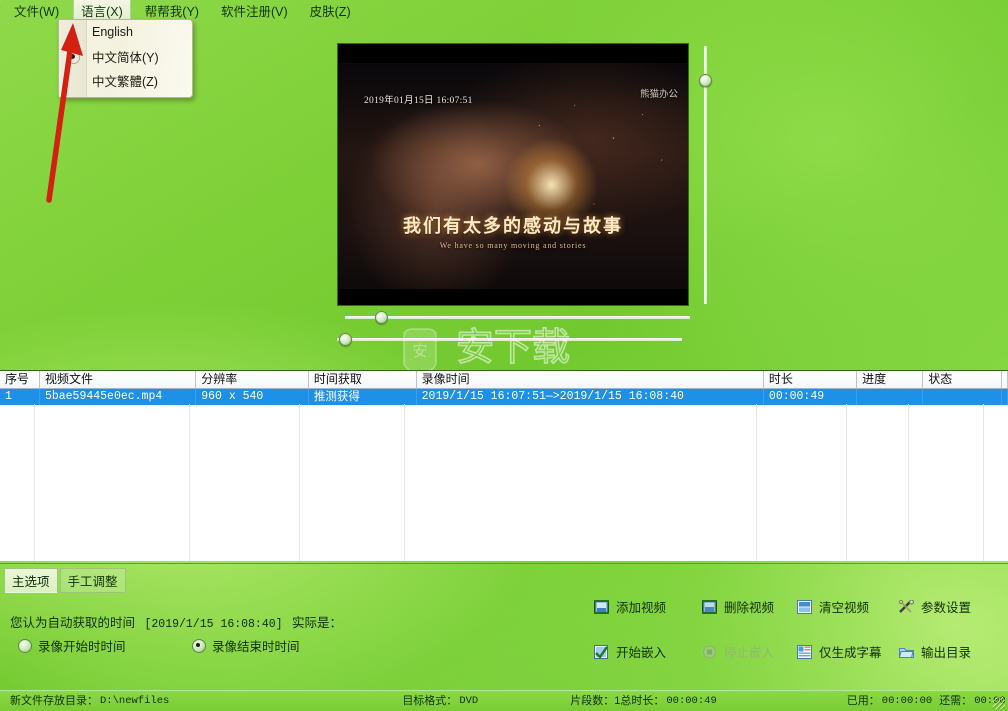  Describe the element at coordinates (20, 379) in the screenshot. I see `column-header-index: 序号` at that location.